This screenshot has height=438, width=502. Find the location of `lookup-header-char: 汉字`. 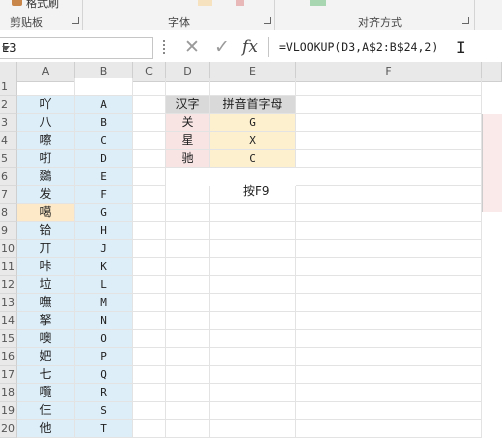

lookup-header-char: 汉字 is located at coordinates (188, 105).